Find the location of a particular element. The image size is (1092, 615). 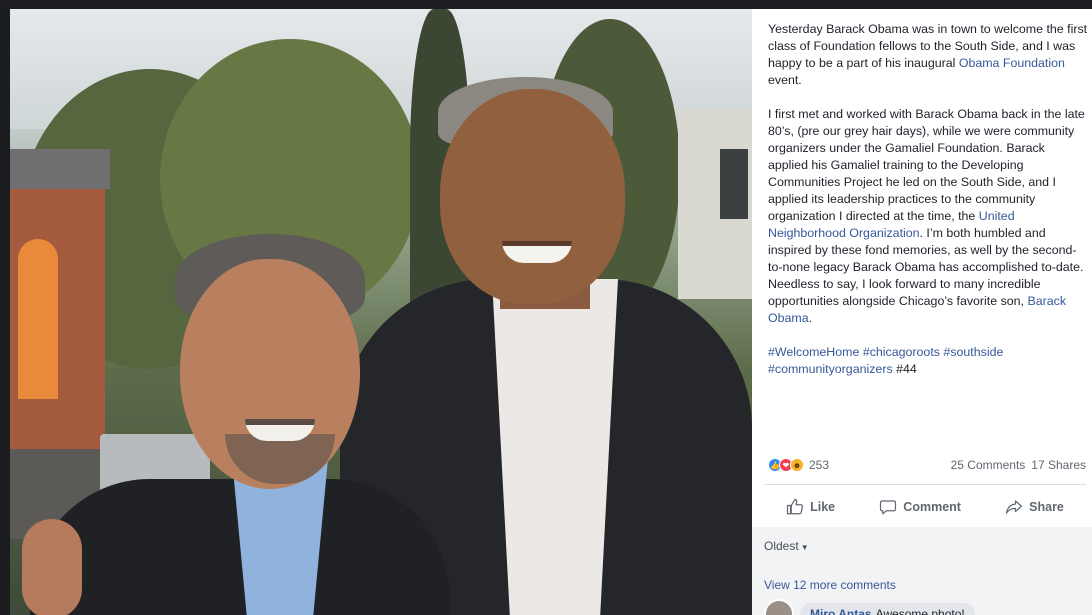

view-more-comments-link: View 12 more comments is located at coordinates (830, 585).